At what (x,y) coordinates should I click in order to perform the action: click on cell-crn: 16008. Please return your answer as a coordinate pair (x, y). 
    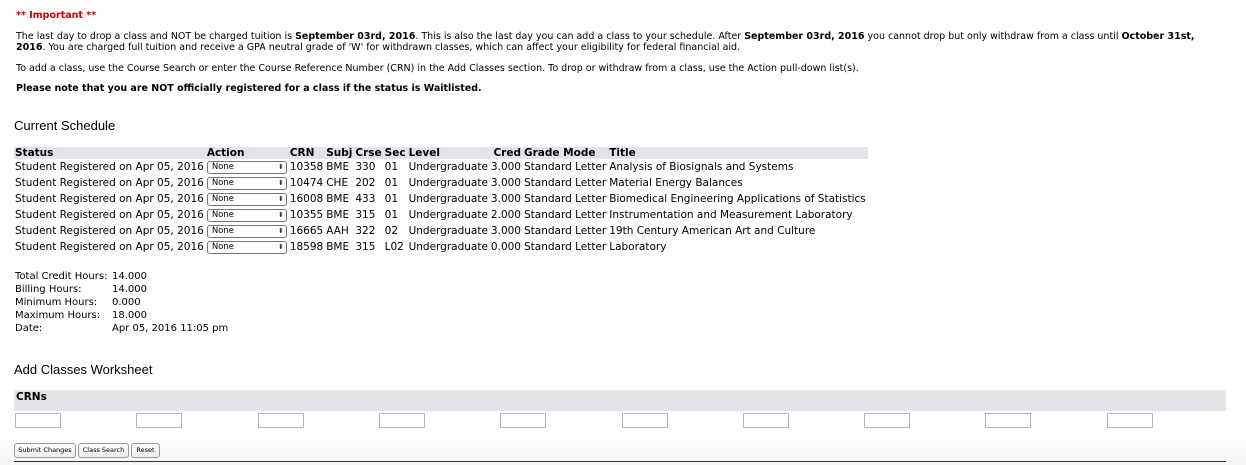
    Looking at the image, I should click on (306, 199).